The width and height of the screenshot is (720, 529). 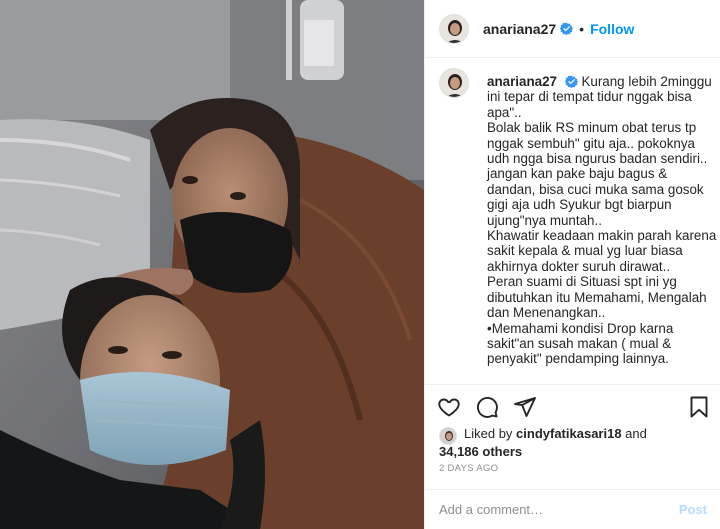 What do you see at coordinates (577, 174) in the screenshot?
I see `caption-line: jangan kan pake baju bagus &` at bounding box center [577, 174].